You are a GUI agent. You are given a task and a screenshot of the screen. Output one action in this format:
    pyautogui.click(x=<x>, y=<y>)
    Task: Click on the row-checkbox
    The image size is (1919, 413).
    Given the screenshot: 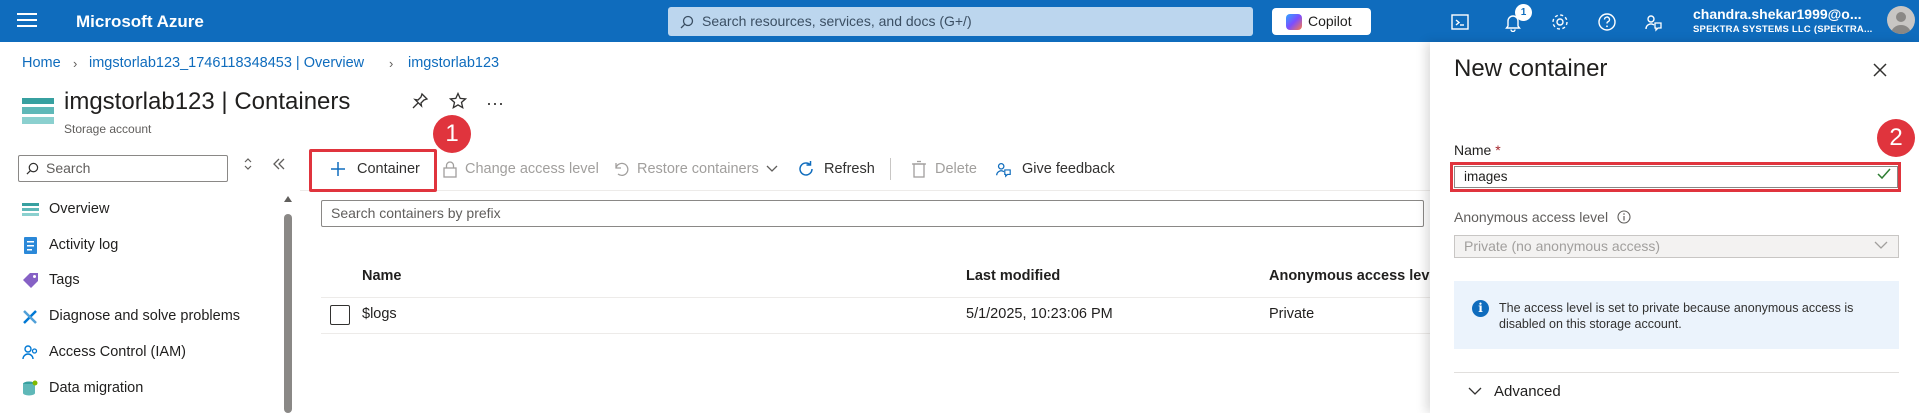 What is the action you would take?
    pyautogui.click(x=340, y=315)
    